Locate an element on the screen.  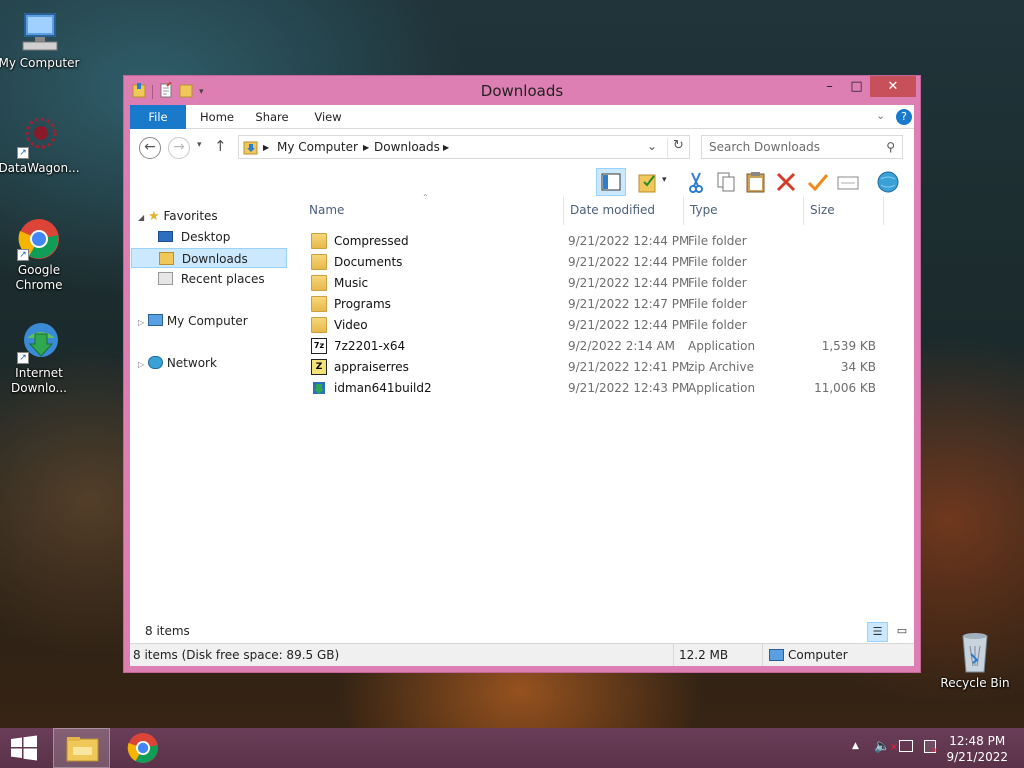
up-button: ↑ is located at coordinates (220, 146).